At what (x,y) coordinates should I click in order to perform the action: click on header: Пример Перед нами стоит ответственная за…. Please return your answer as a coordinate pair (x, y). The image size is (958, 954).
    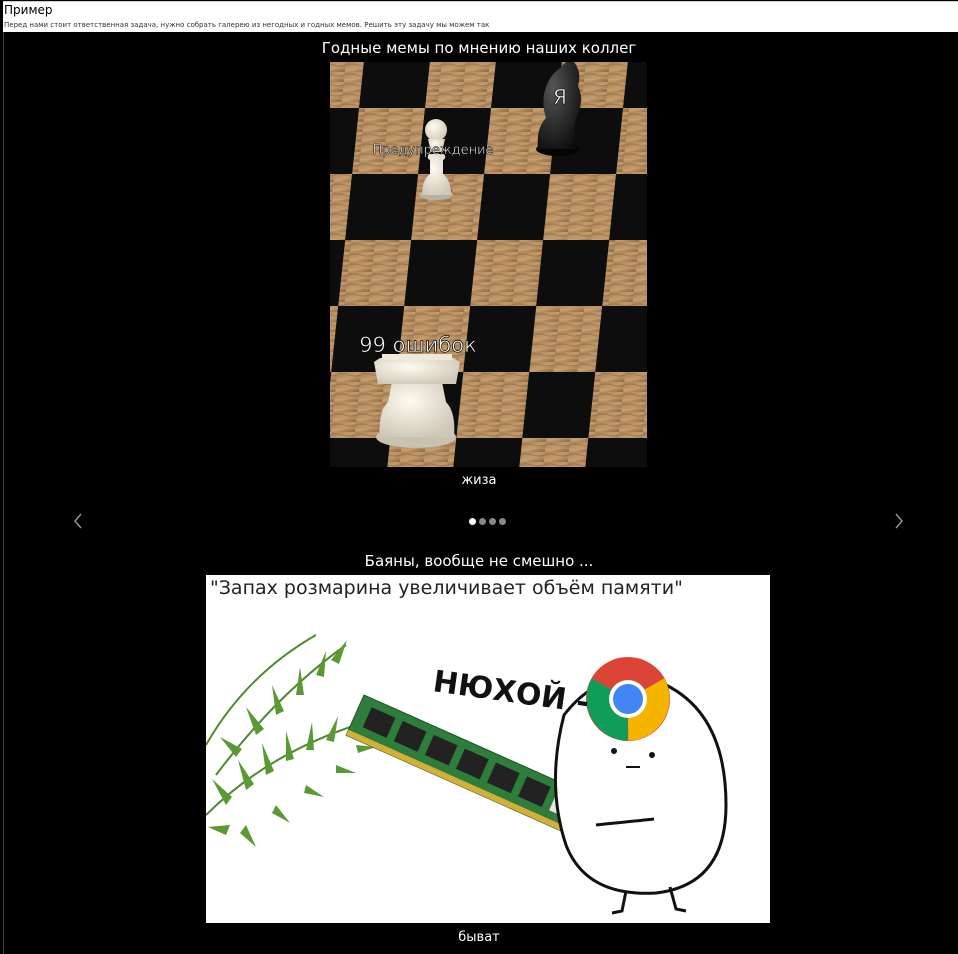
    Looking at the image, I should click on (480, 16).